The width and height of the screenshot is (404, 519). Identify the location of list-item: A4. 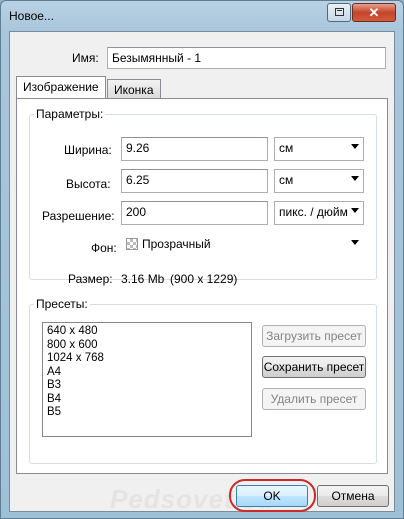
(147, 373).